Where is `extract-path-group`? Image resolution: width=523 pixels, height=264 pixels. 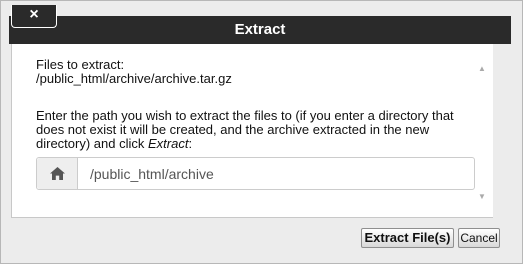
extract-path-group is located at coordinates (256, 173).